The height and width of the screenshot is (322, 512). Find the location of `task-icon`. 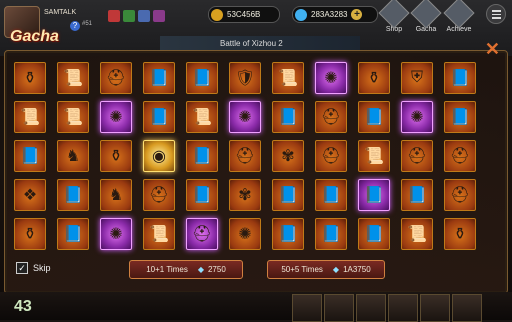

task-icon is located at coordinates (129, 16).